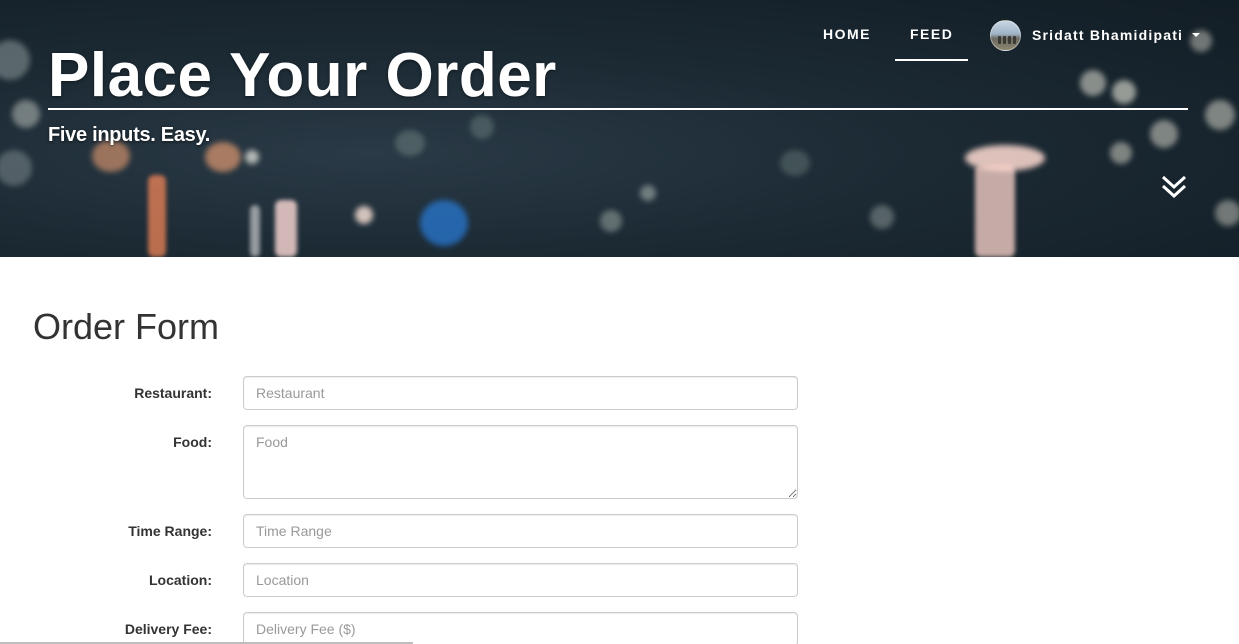  What do you see at coordinates (129, 135) in the screenshot?
I see `page-subtitle: Five inputs. Easy.` at bounding box center [129, 135].